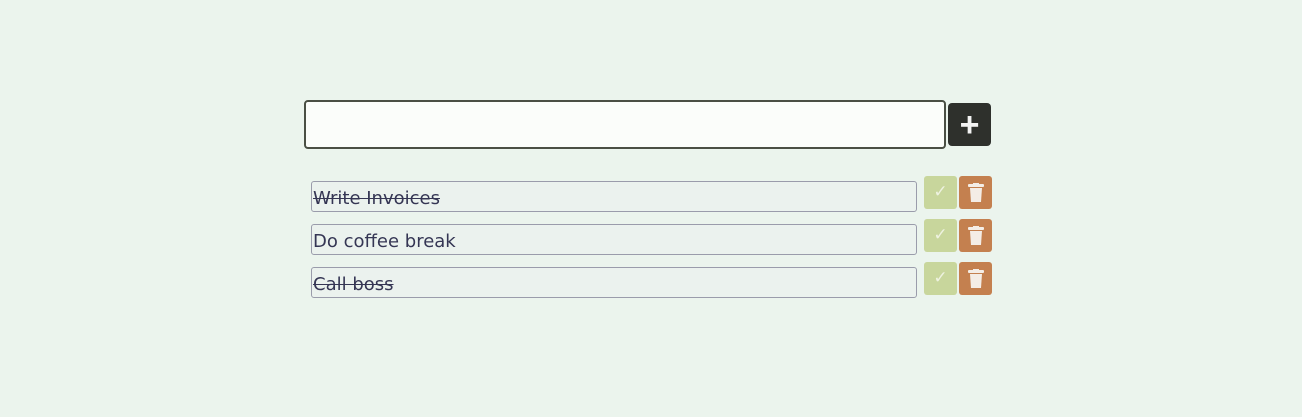 This screenshot has width=1302, height=417. Describe the element at coordinates (625, 124) in the screenshot. I see `new-task-input` at that location.